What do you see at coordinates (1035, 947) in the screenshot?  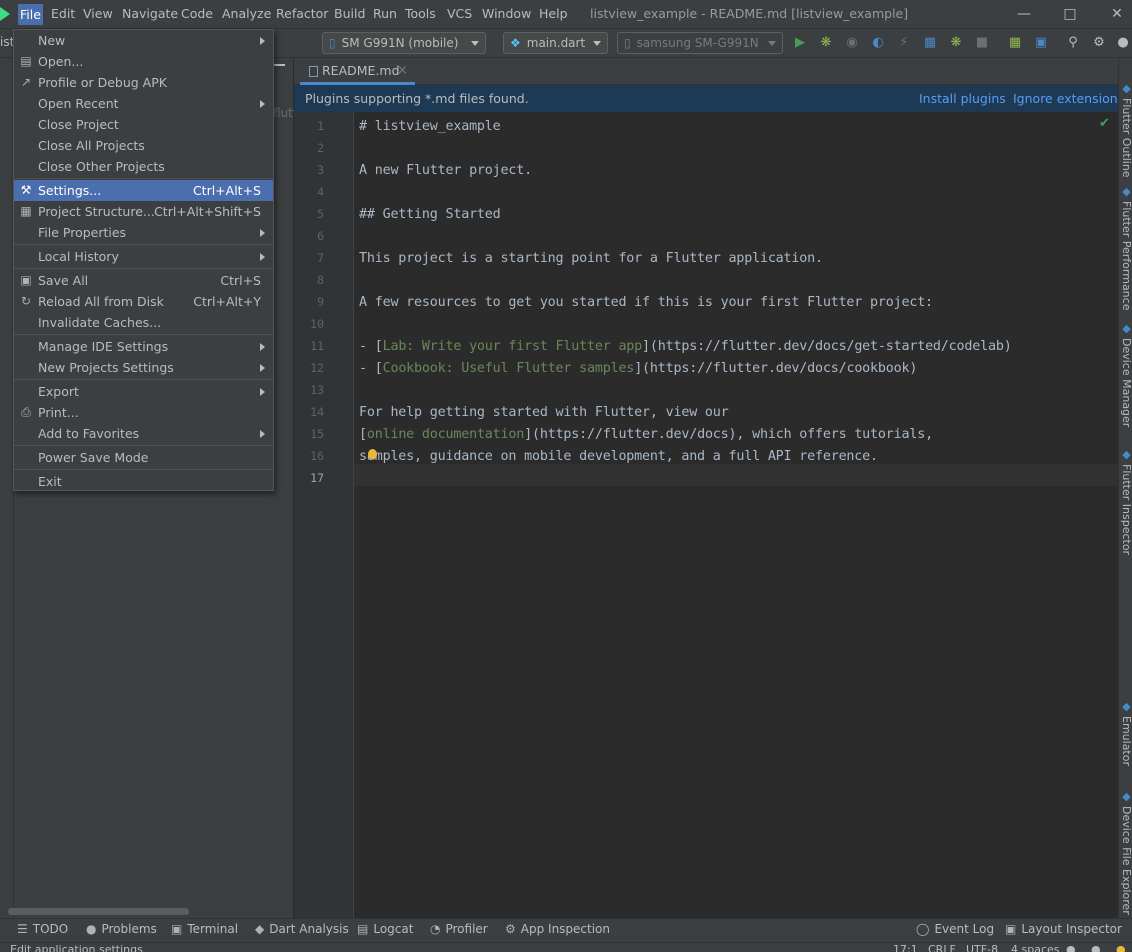 I see `indent-setting: 4 spaces` at bounding box center [1035, 947].